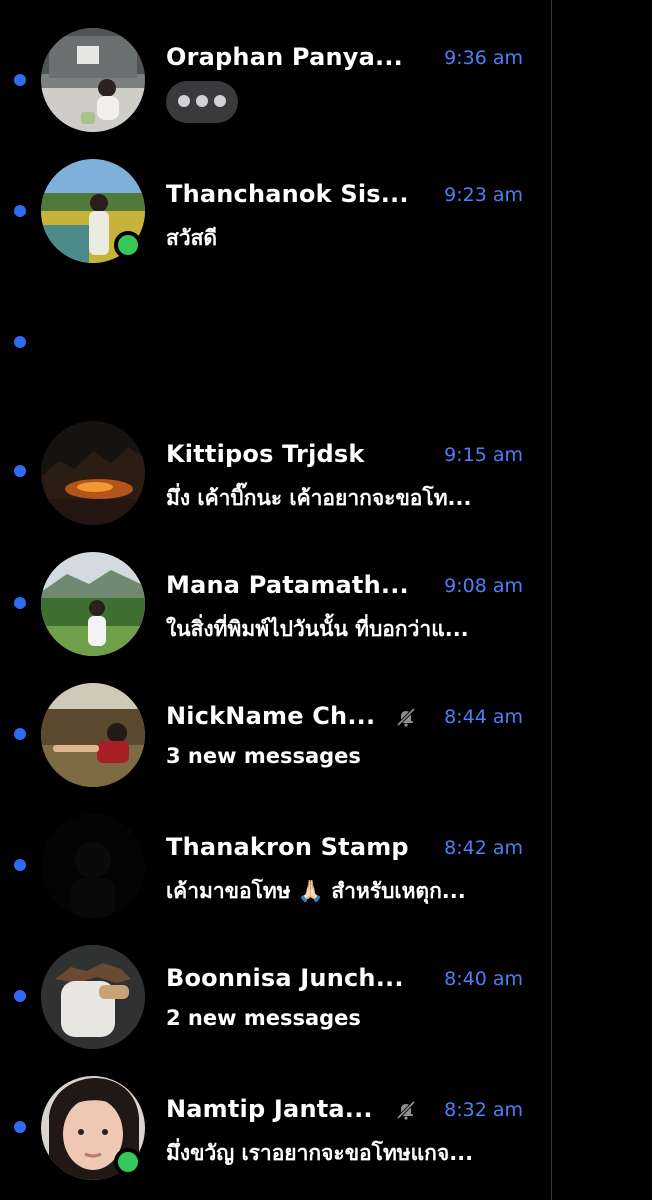 This screenshot has height=1200, width=652. I want to click on conversation-time: 8:40 am, so click(483, 979).